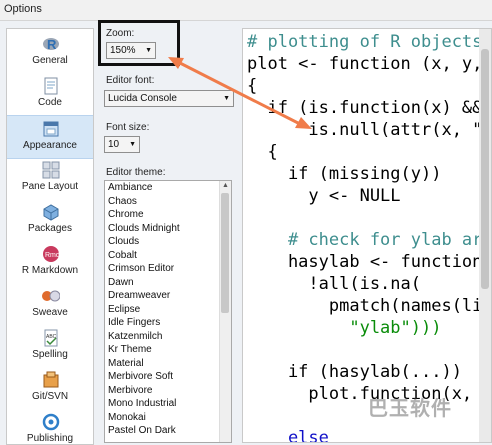 Image resolution: width=492 pixels, height=445 pixels. What do you see at coordinates (410, 409) in the screenshot?
I see `watermark-text: 巴玉软件` at bounding box center [410, 409].